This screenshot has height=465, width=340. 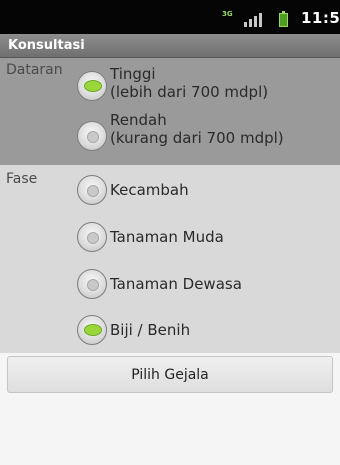 I want to click on fase-label: Fase, so click(x=22, y=179).